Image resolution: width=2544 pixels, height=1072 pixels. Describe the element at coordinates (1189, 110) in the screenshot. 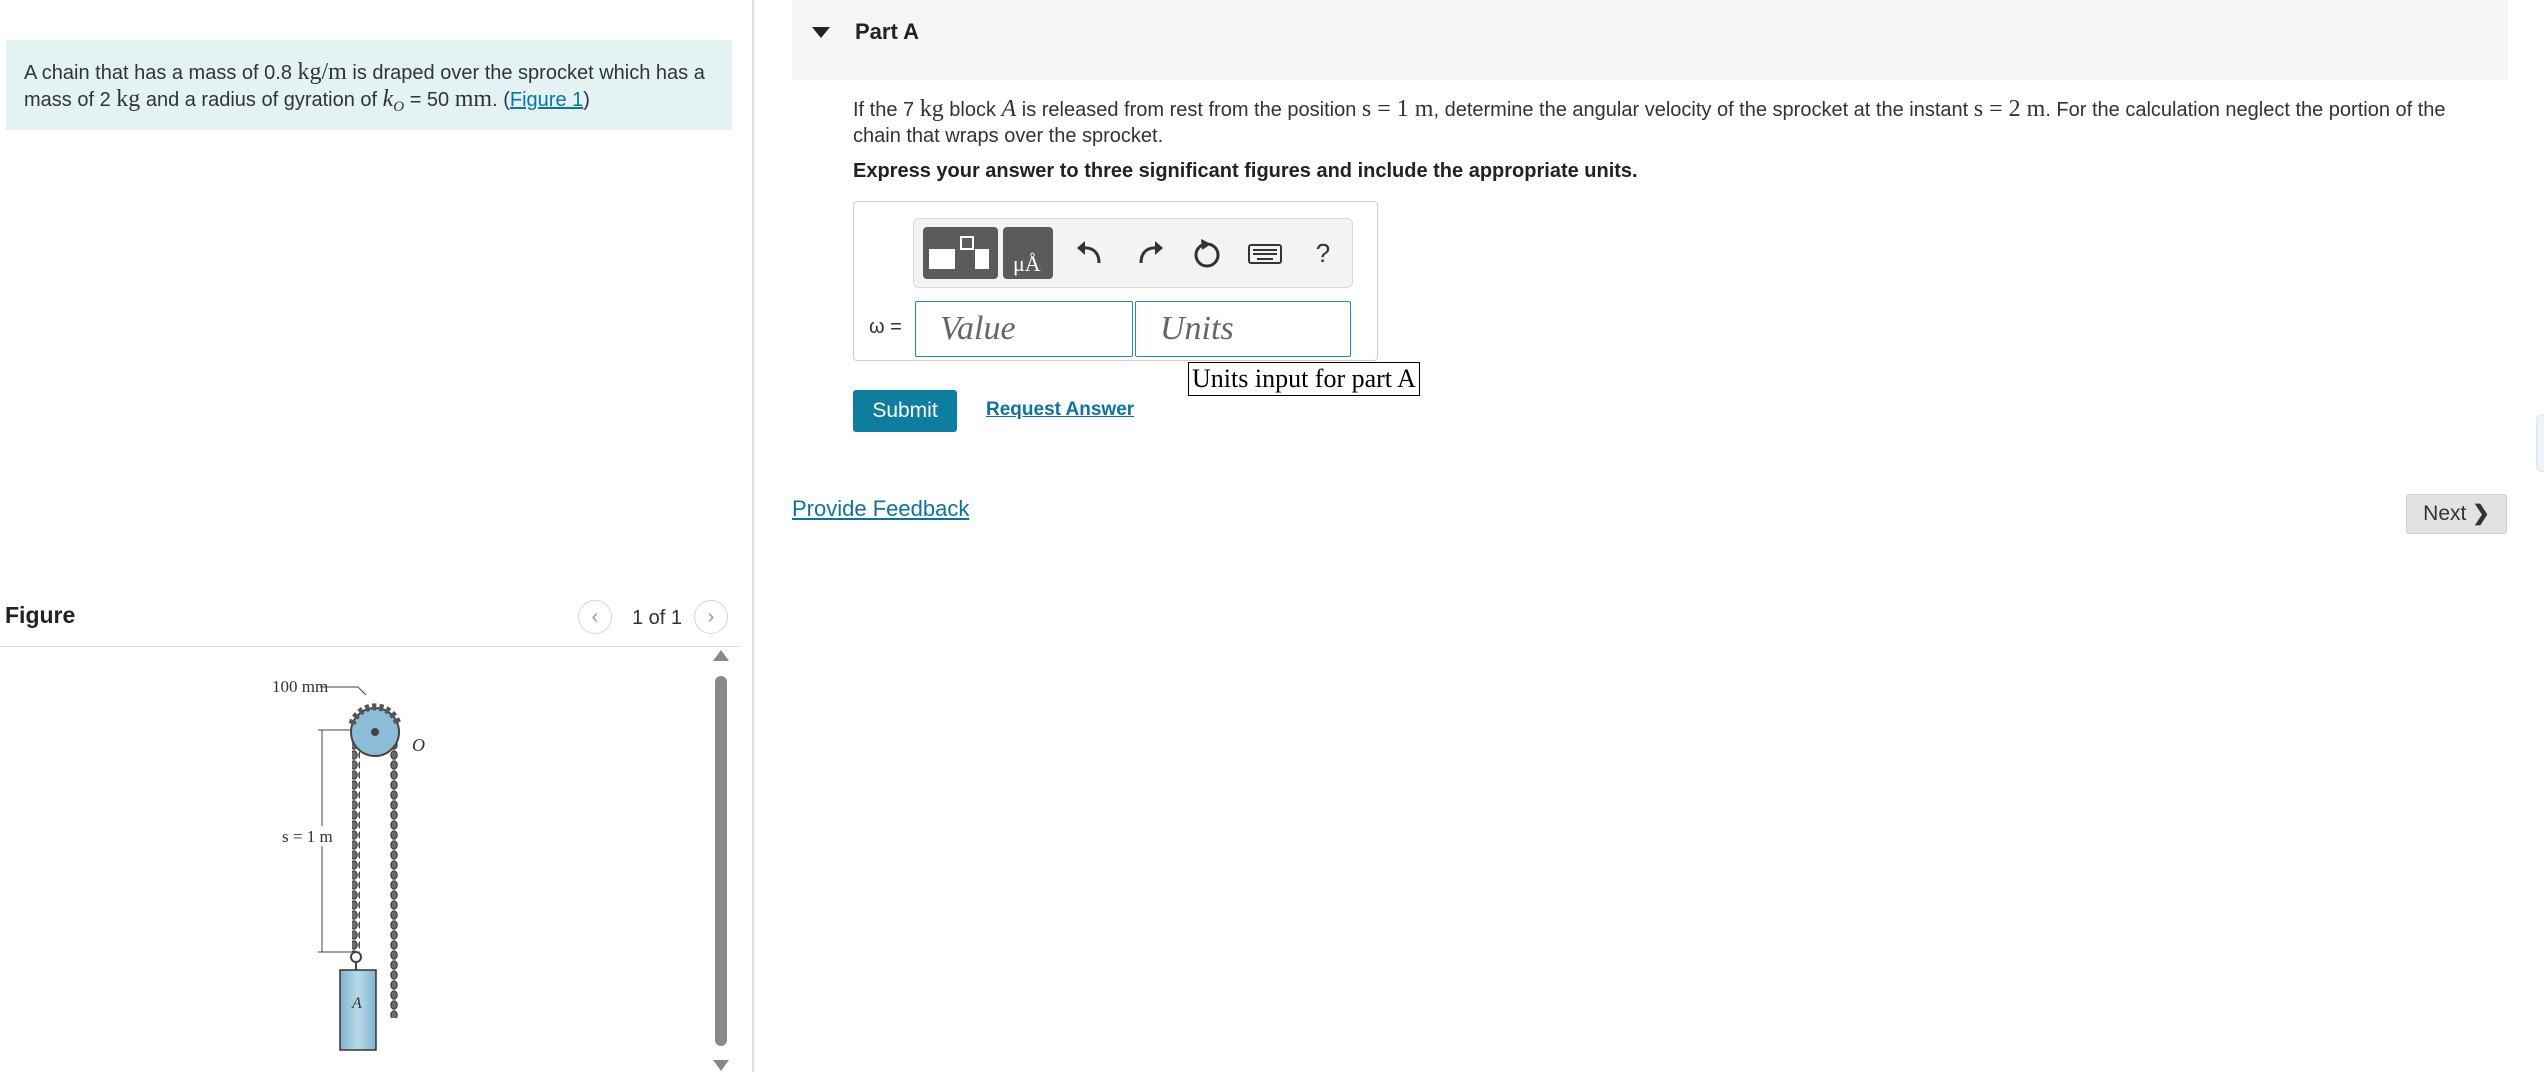

I see `question-segment: is released from rest from the position` at that location.